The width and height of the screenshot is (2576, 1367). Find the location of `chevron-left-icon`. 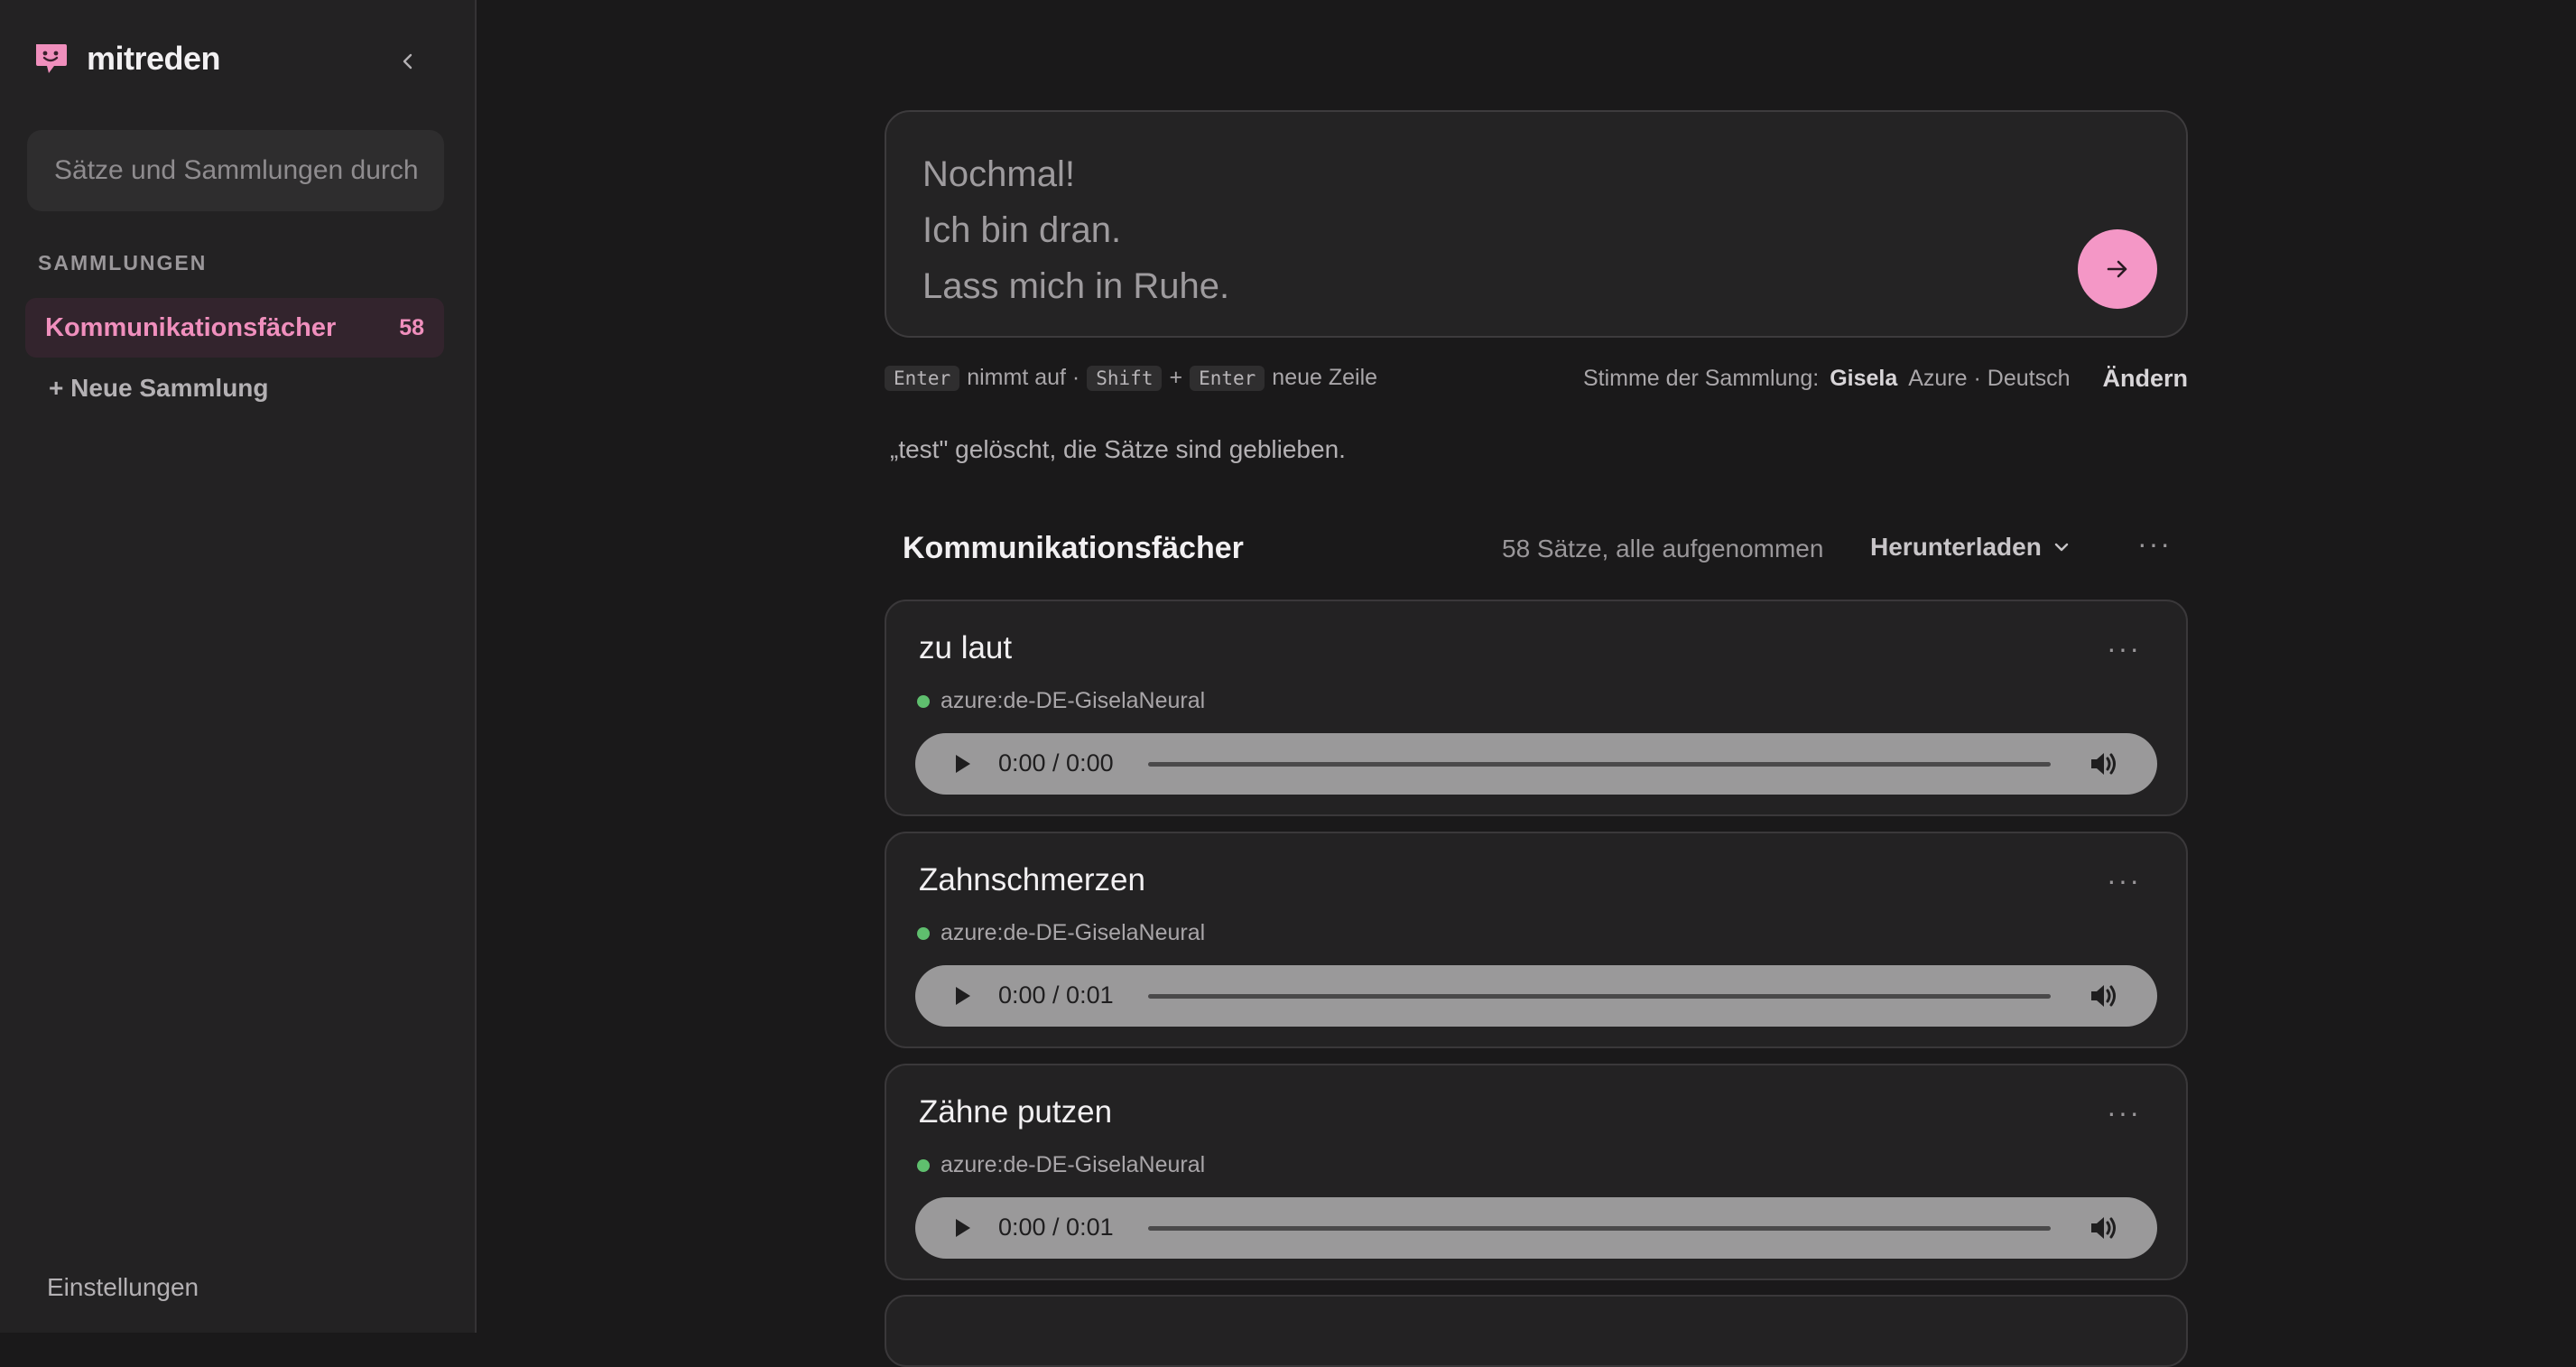

chevron-left-icon is located at coordinates (407, 61).